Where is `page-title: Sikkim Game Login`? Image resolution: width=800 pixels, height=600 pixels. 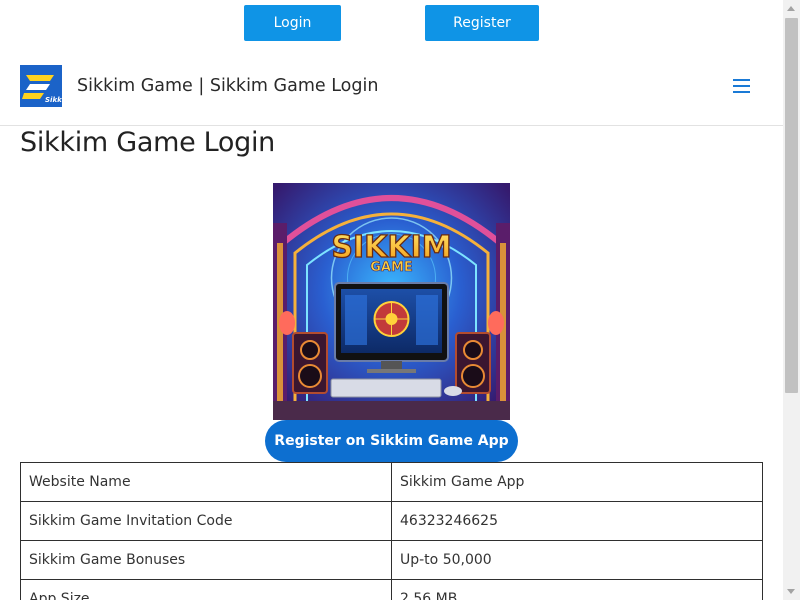
page-title: Sikkim Game Login is located at coordinates (147, 142).